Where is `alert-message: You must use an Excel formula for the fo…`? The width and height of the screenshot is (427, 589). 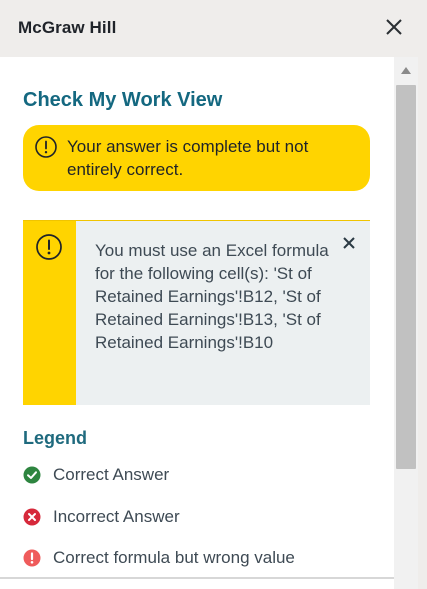 alert-message: You must use an Excel formula for the fo… is located at coordinates (212, 296).